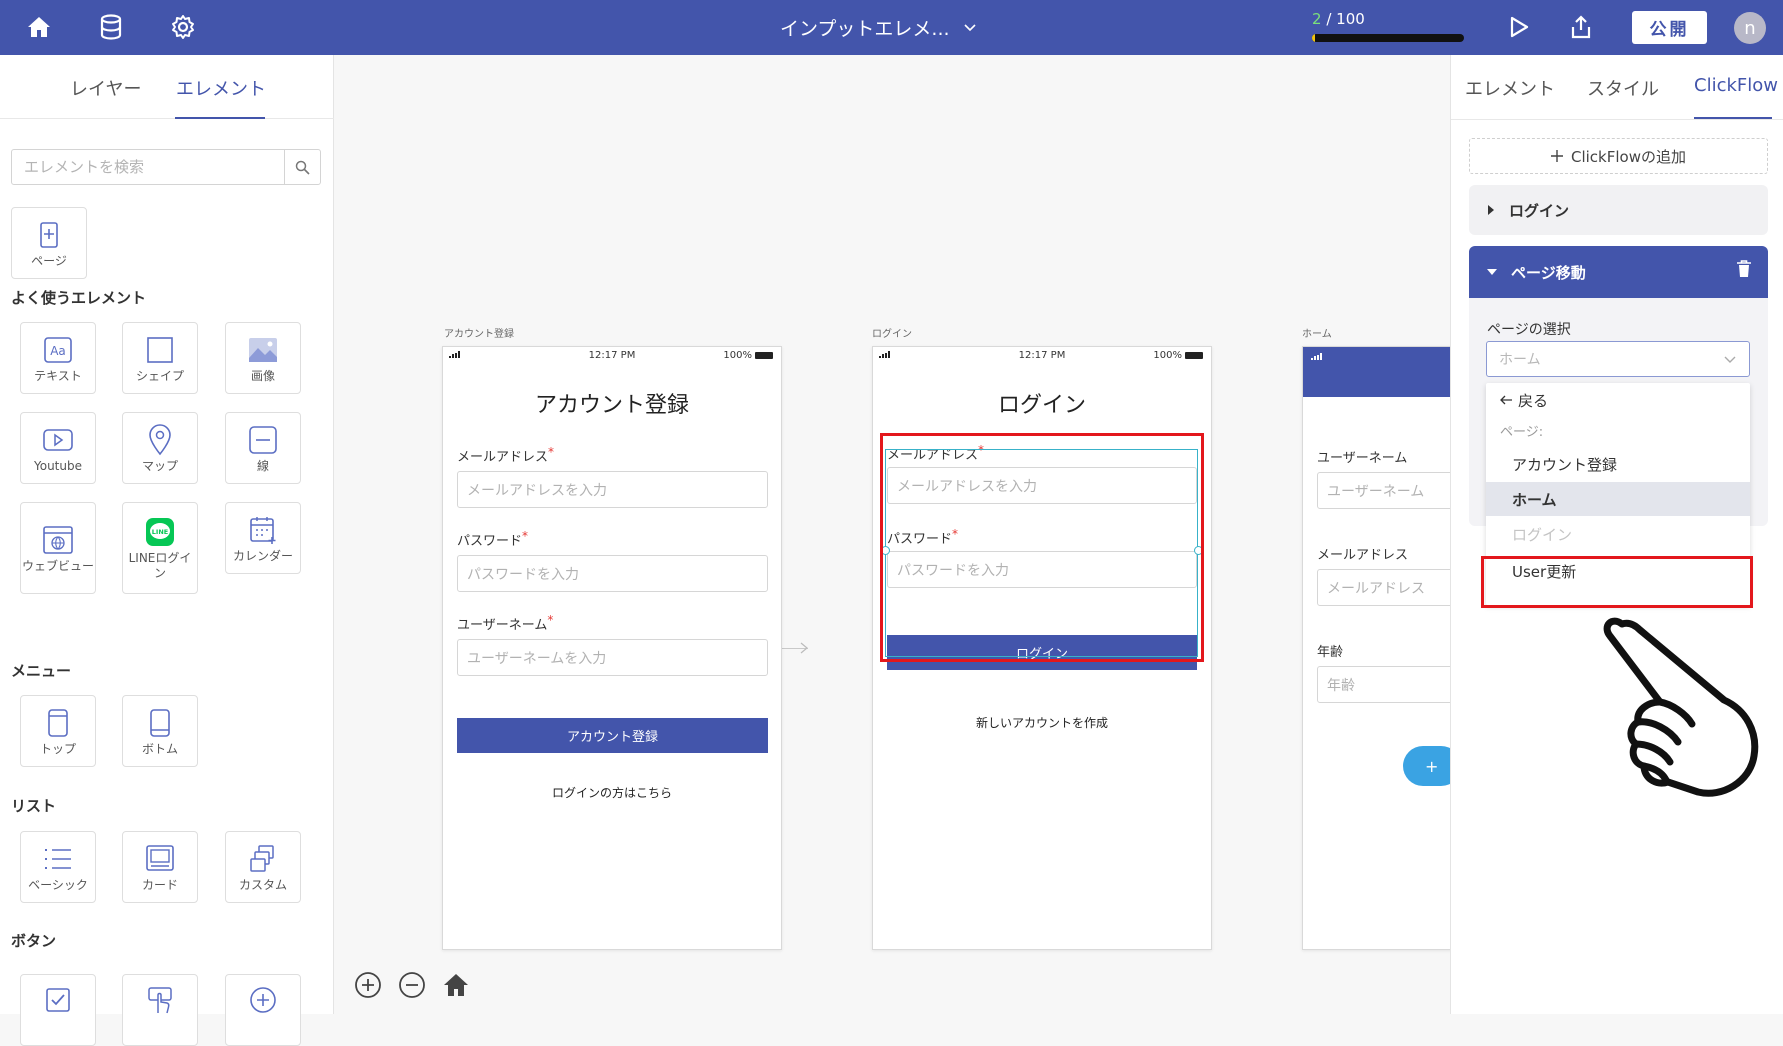 The width and height of the screenshot is (1783, 1046). Describe the element at coordinates (612, 657) in the screenshot. I see `username-field: ユーザーネームを入力` at that location.